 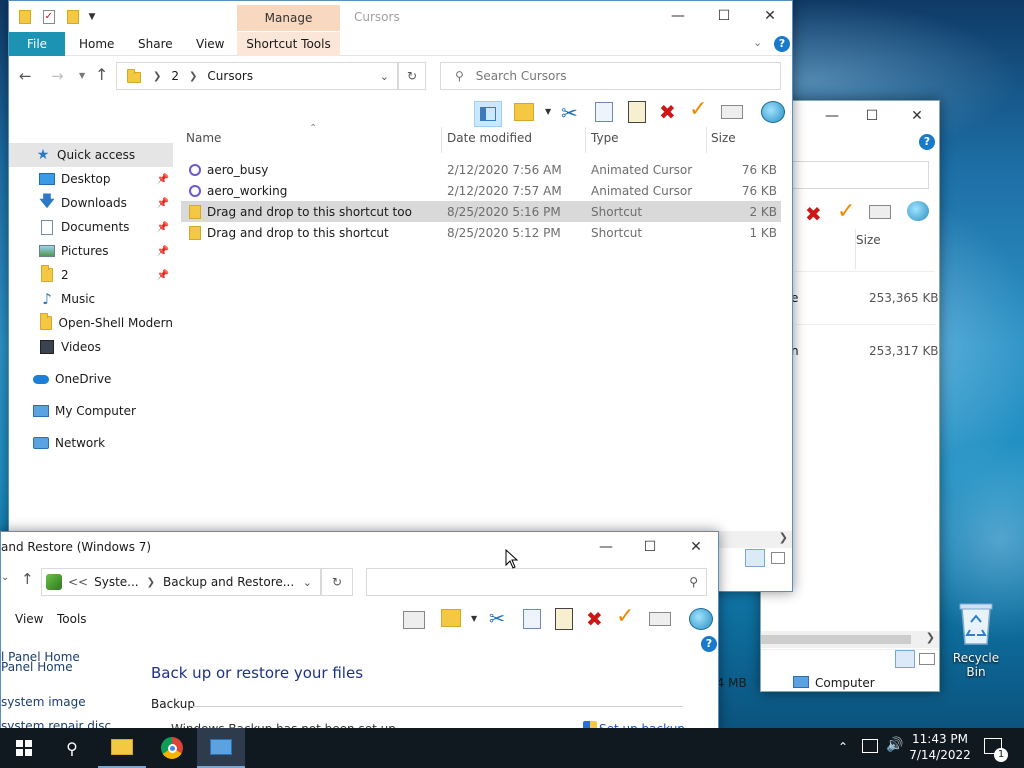 I want to click on nav-network: Network, so click(x=91, y=443).